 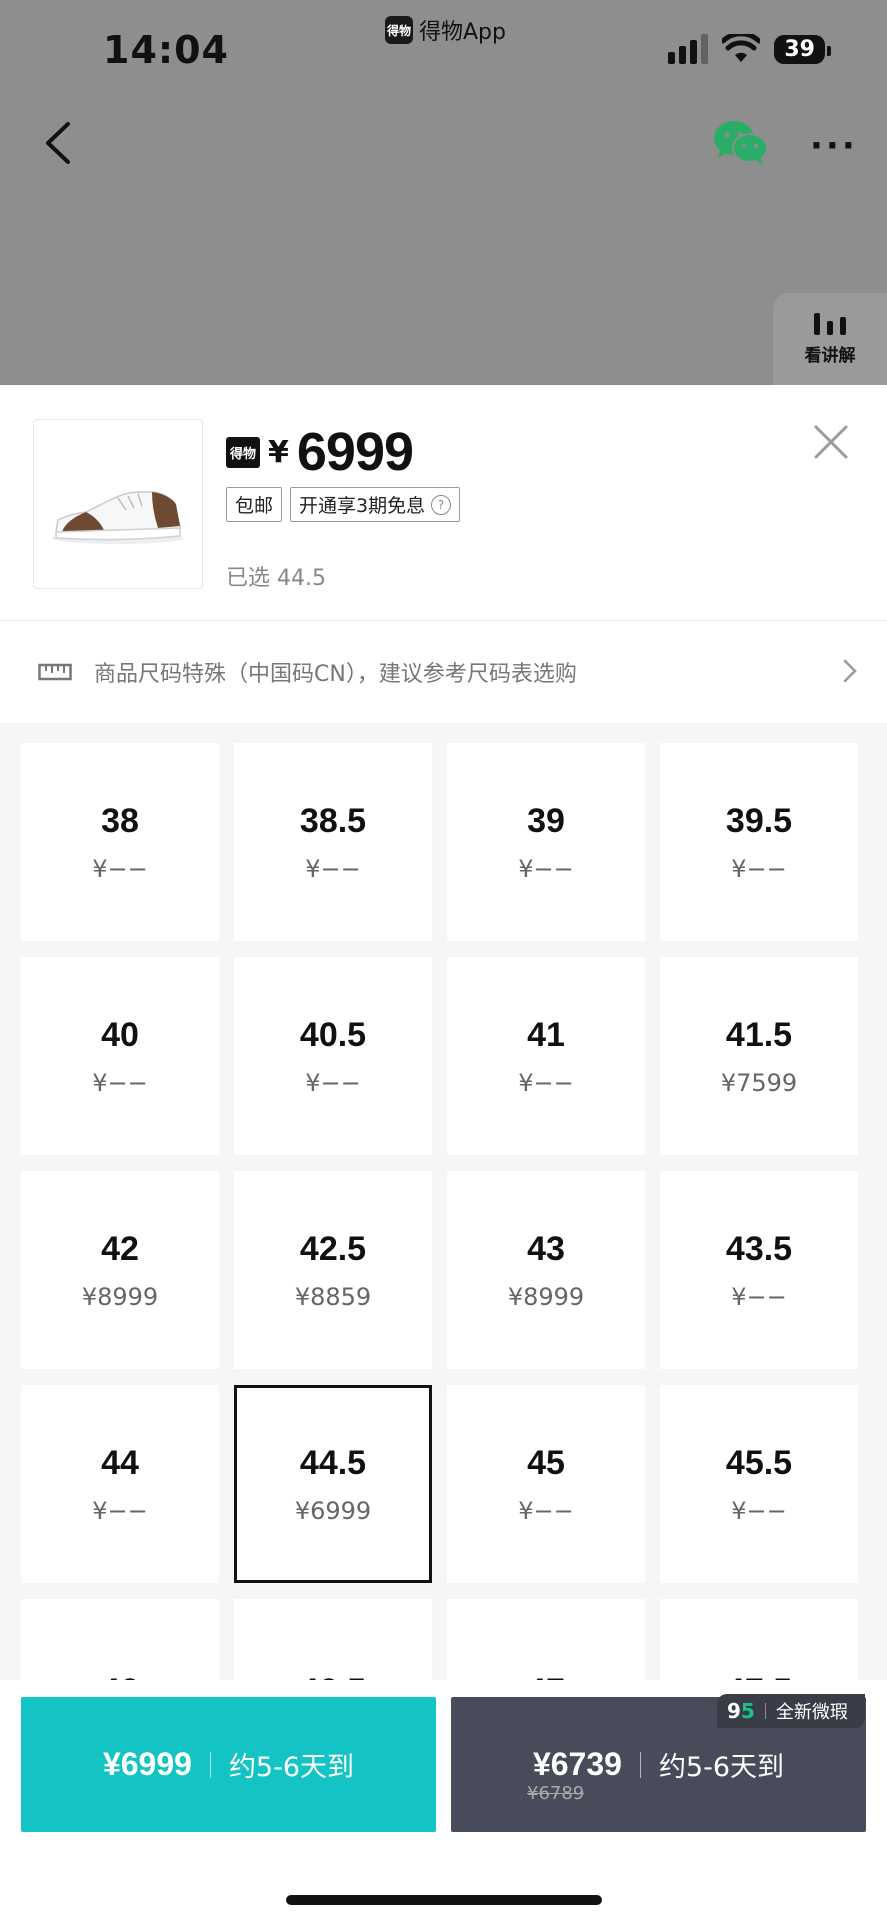 I want to click on size-chart-link: 商品尺码特殊（中国码CN），建议参考尺码表选购, so click(x=443, y=672).